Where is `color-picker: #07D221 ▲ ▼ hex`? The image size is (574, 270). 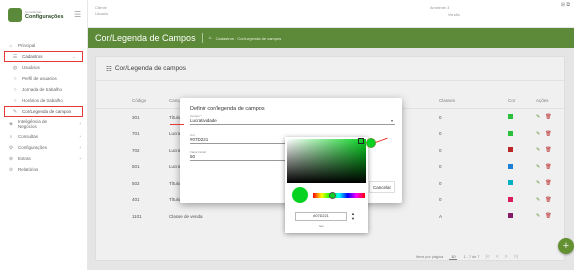 color-picker: #07D221 ▲ ▼ hex is located at coordinates (326, 185).